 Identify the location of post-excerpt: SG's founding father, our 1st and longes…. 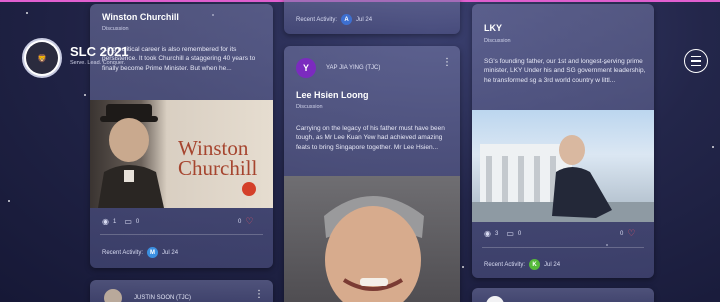
(565, 71).